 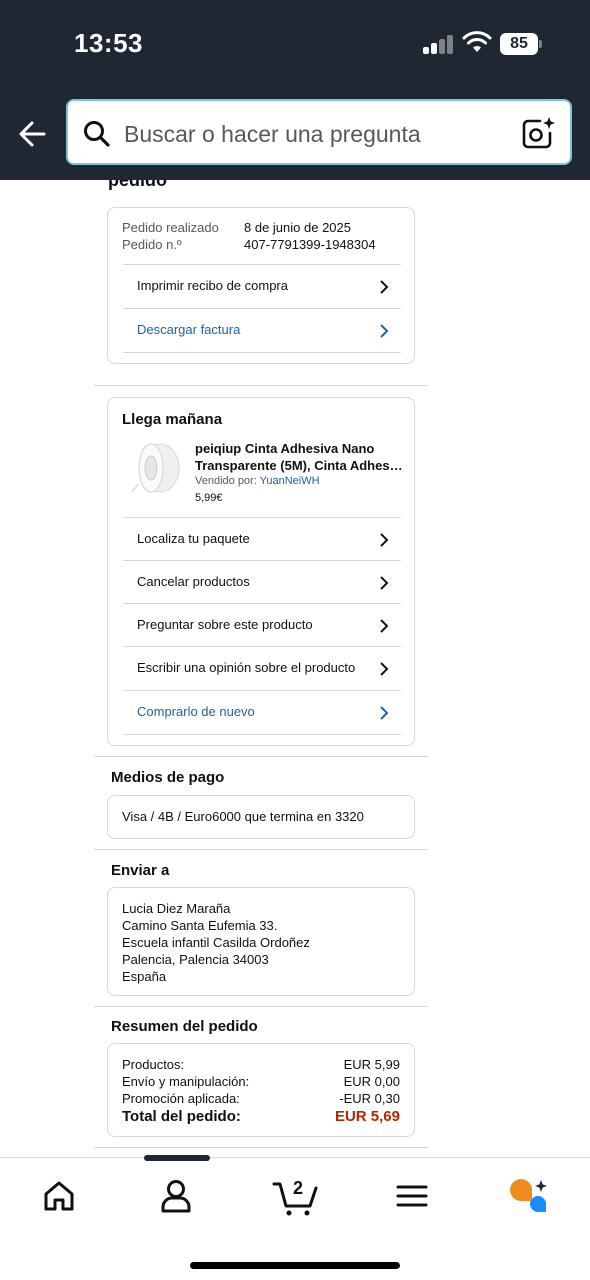 What do you see at coordinates (186, 1081) in the screenshot?
I see `summary-shipping-label: Envío y manipulación:` at bounding box center [186, 1081].